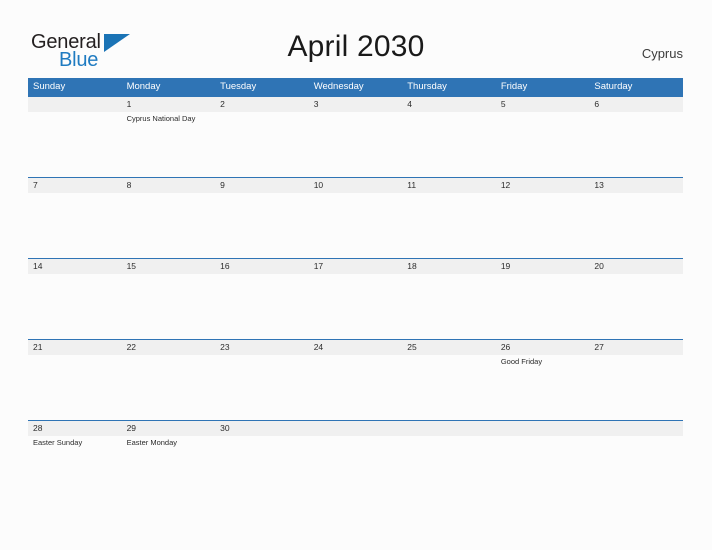 Image resolution: width=712 pixels, height=550 pixels. Describe the element at coordinates (262, 428) in the screenshot. I see `date-number: 30` at that location.